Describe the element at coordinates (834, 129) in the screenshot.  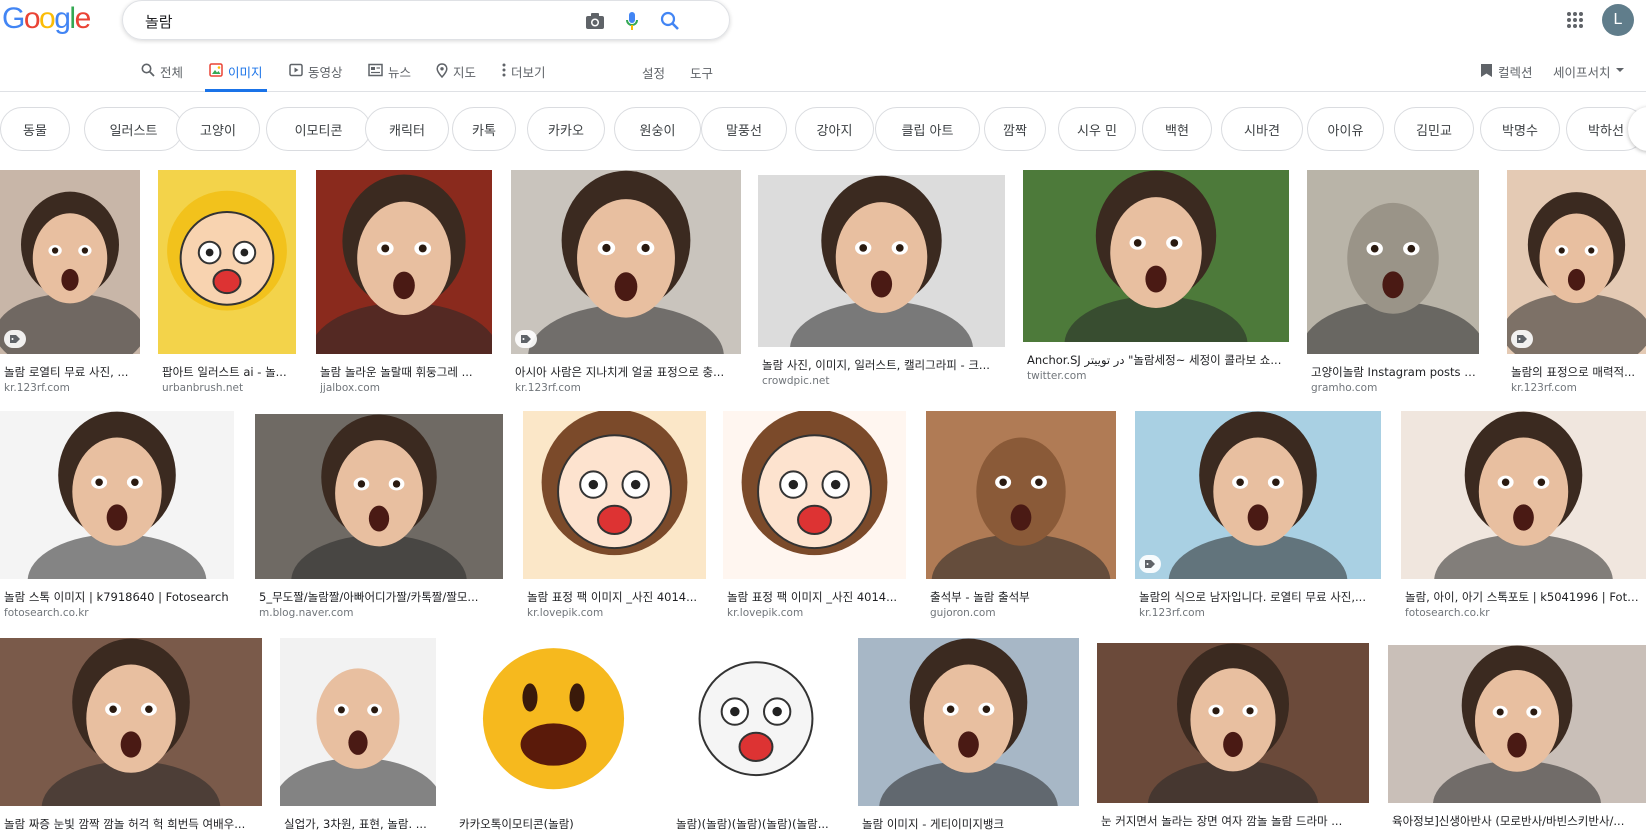
I see `chip-filter: 강아지` at that location.